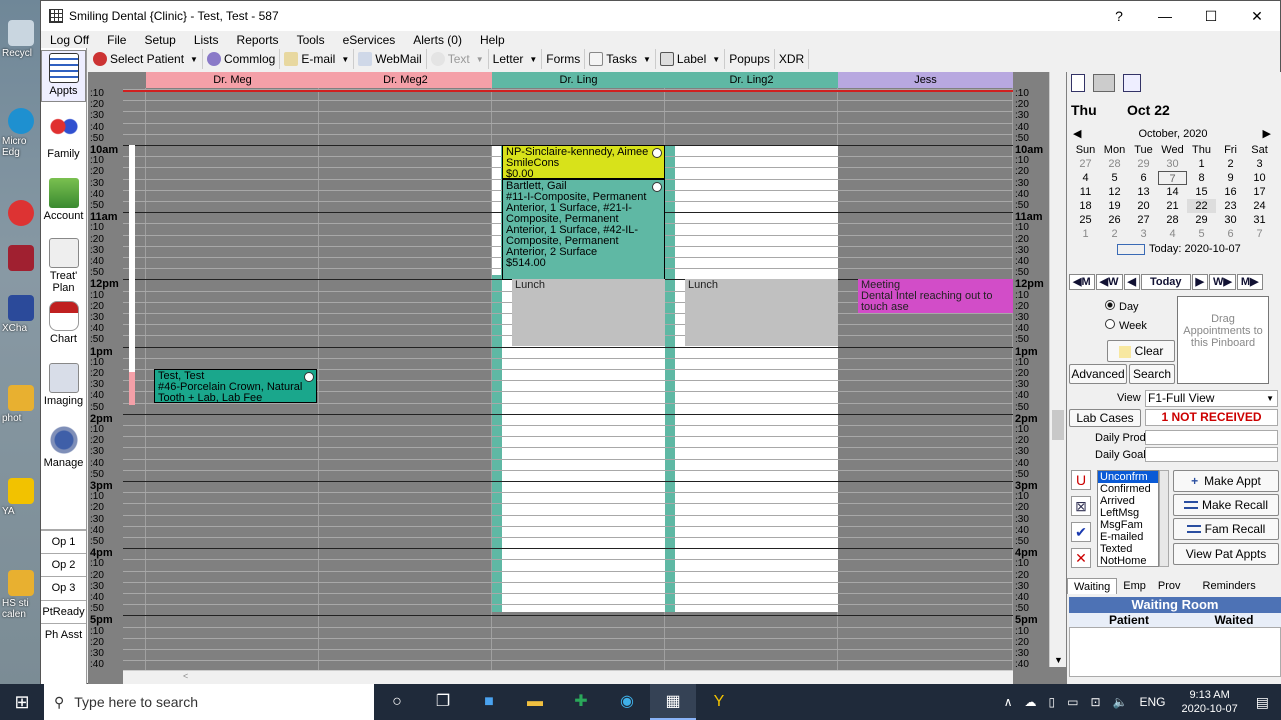 This screenshot has width=1281, height=720. Describe the element at coordinates (63, 541) in the screenshot. I see `op-button-1: Op 1` at that location.